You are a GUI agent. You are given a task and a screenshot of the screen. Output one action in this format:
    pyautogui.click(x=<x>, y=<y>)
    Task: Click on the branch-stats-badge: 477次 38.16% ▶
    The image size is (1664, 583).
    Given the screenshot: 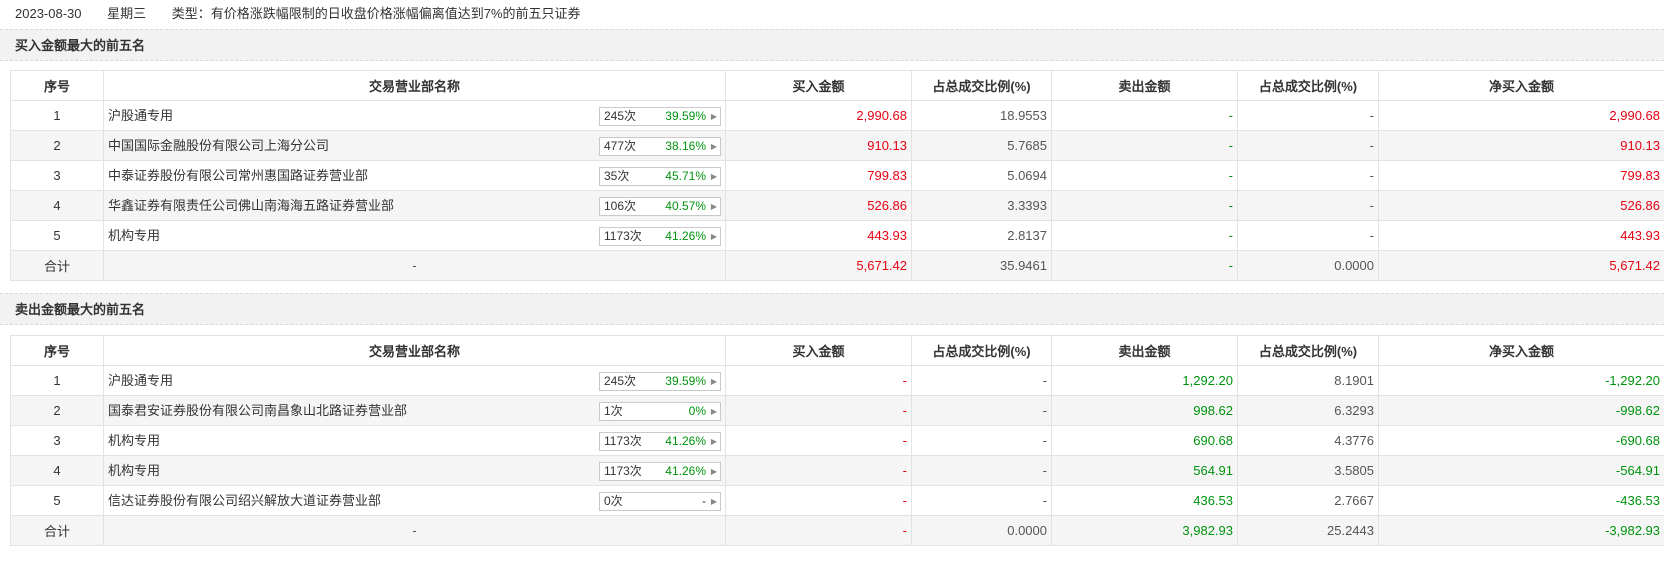 What is the action you would take?
    pyautogui.click(x=660, y=146)
    